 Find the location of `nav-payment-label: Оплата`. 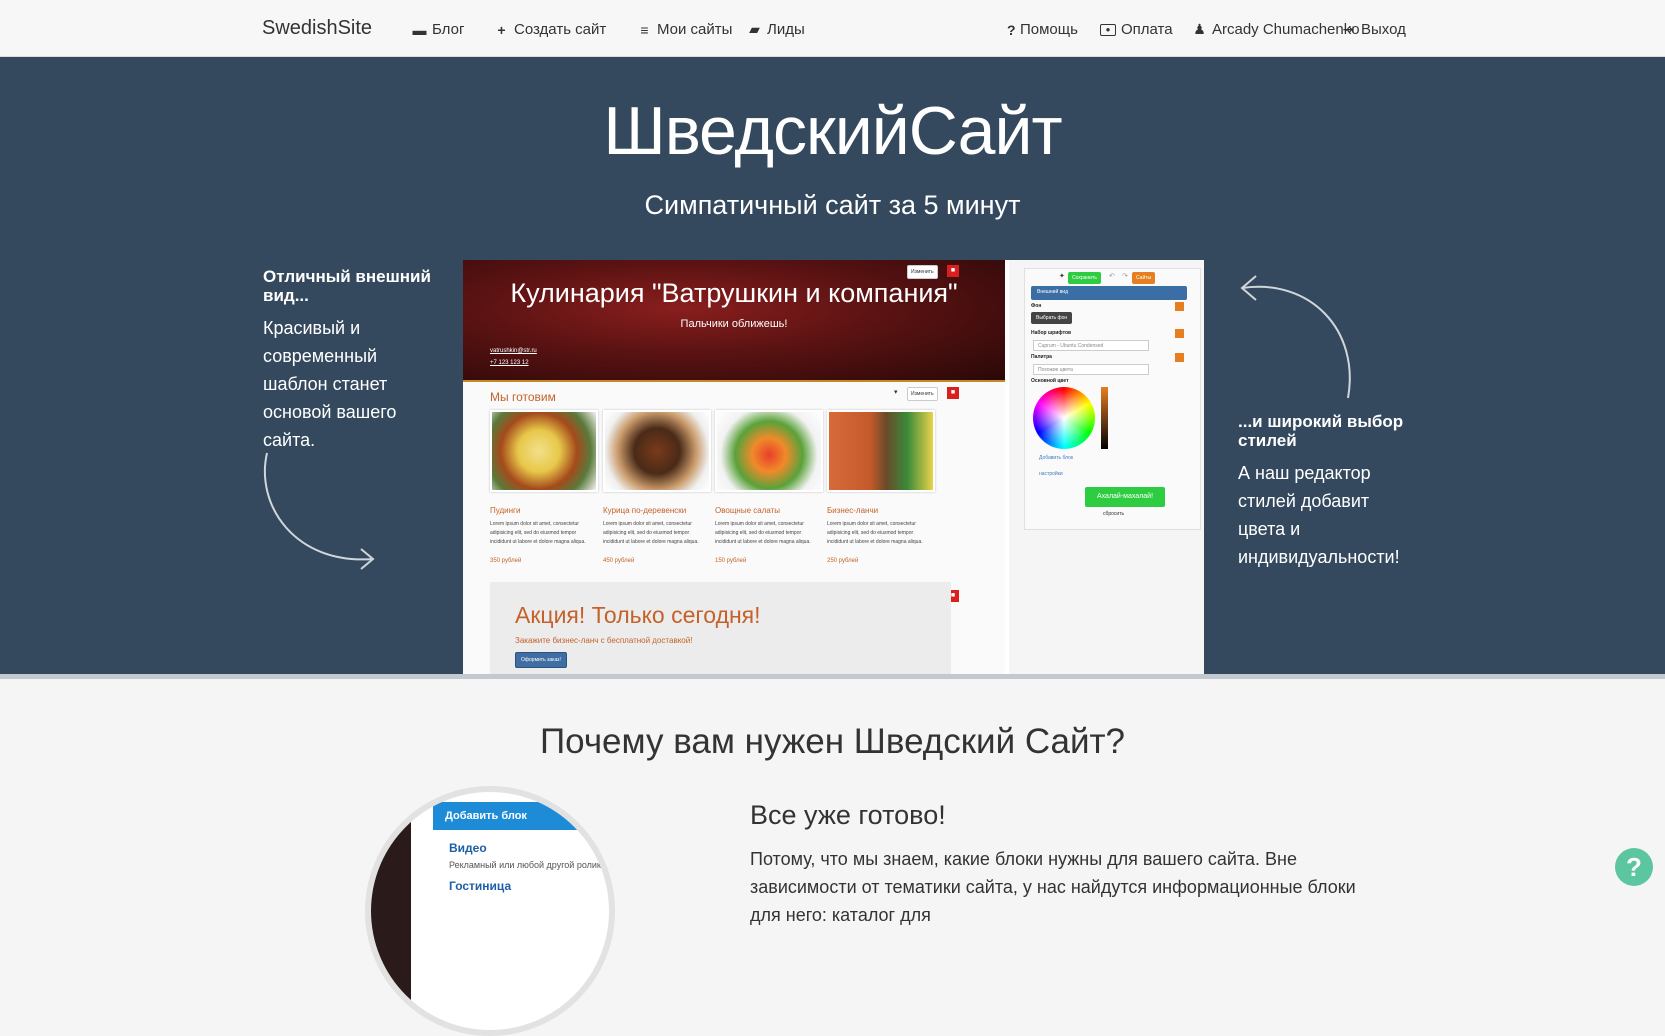

nav-payment-label: Оплата is located at coordinates (1147, 29).